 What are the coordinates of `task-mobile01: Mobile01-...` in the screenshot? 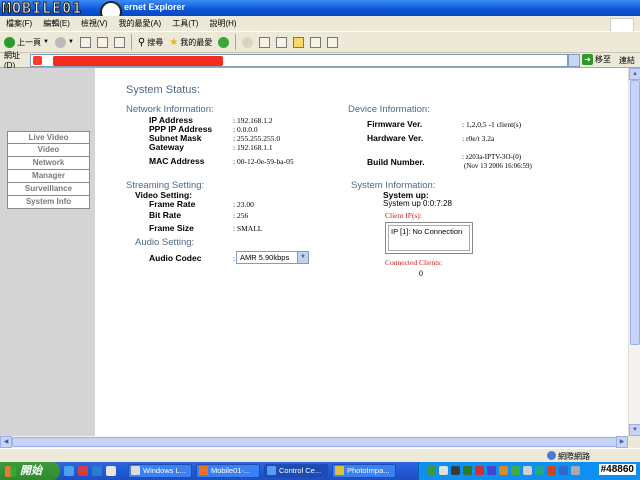 It's located at (228, 471).